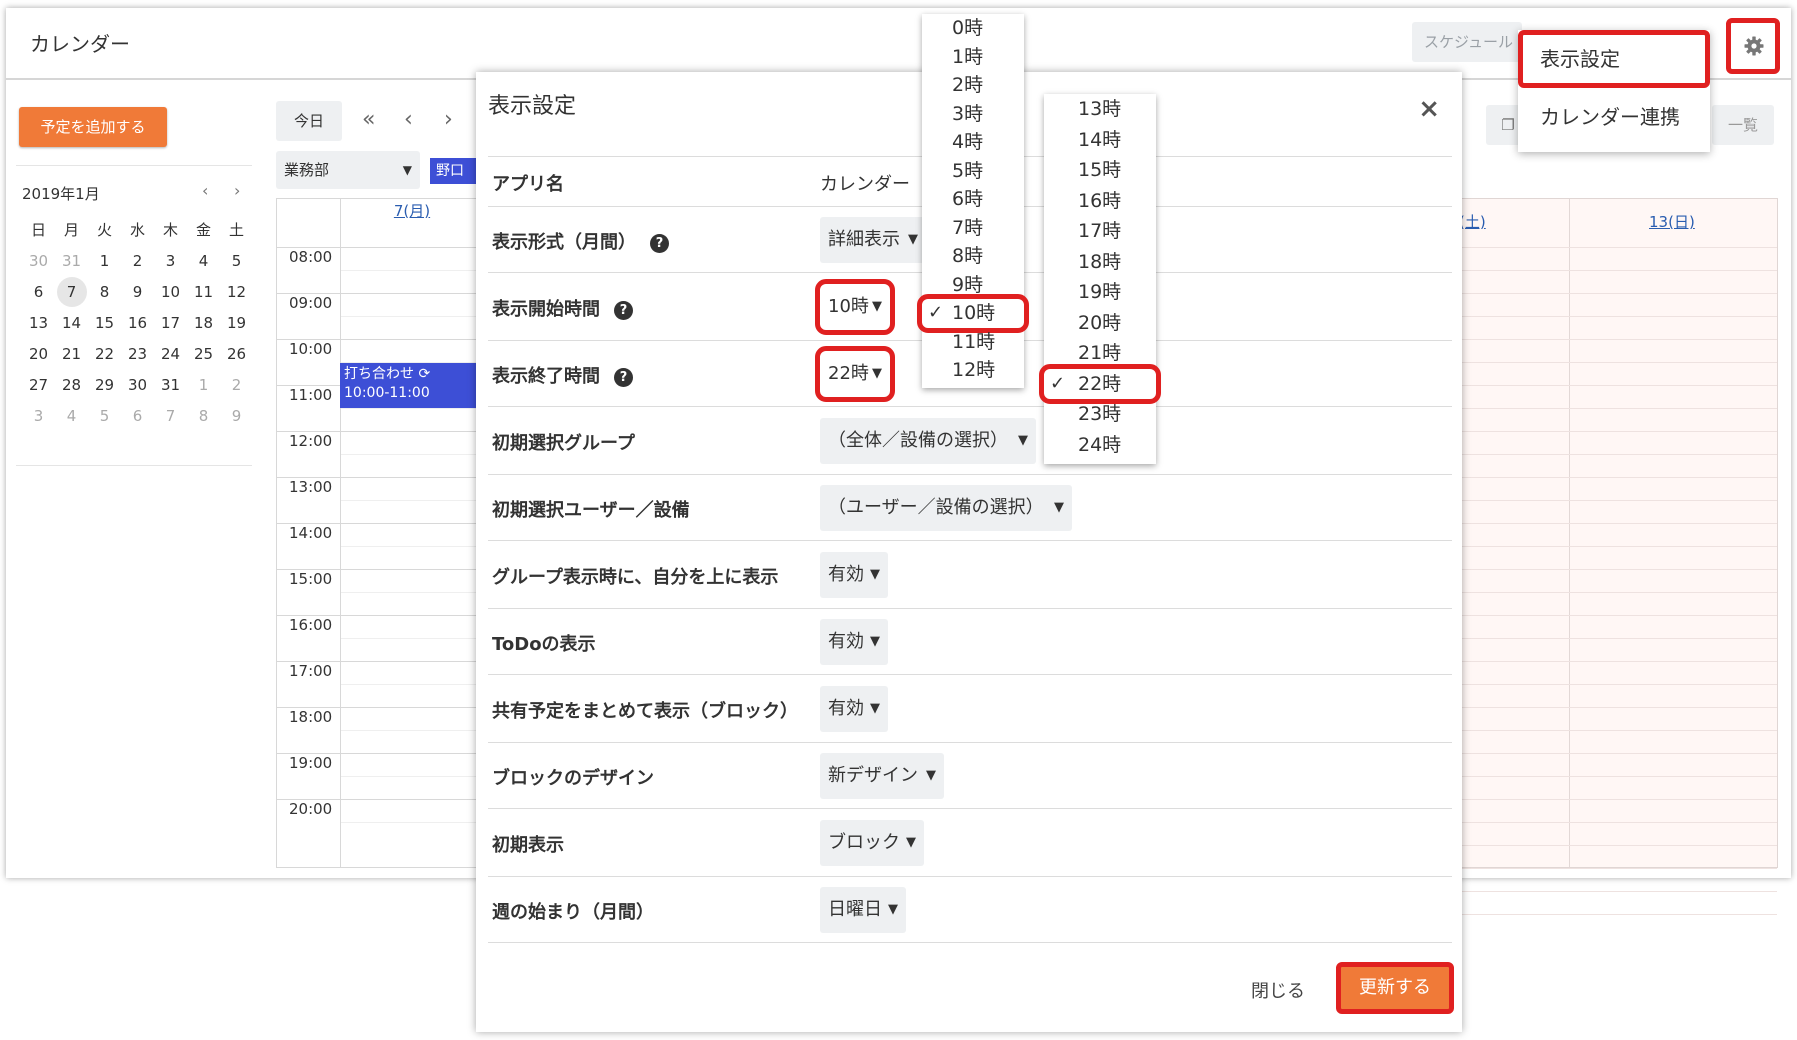  Describe the element at coordinates (380, 500) in the screenshot. I see `time-row: 13:00` at that location.